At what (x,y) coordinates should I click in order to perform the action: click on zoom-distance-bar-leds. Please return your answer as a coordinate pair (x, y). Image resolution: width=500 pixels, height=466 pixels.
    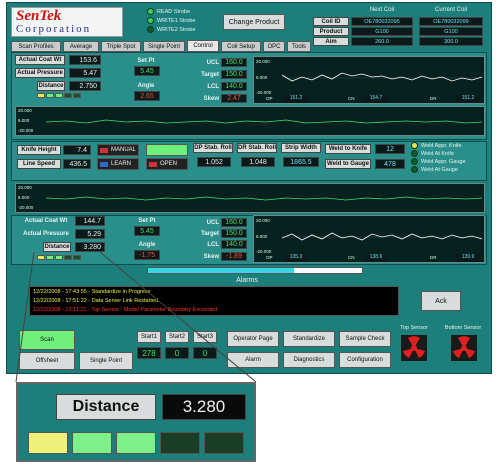
    Looking at the image, I should click on (136, 443).